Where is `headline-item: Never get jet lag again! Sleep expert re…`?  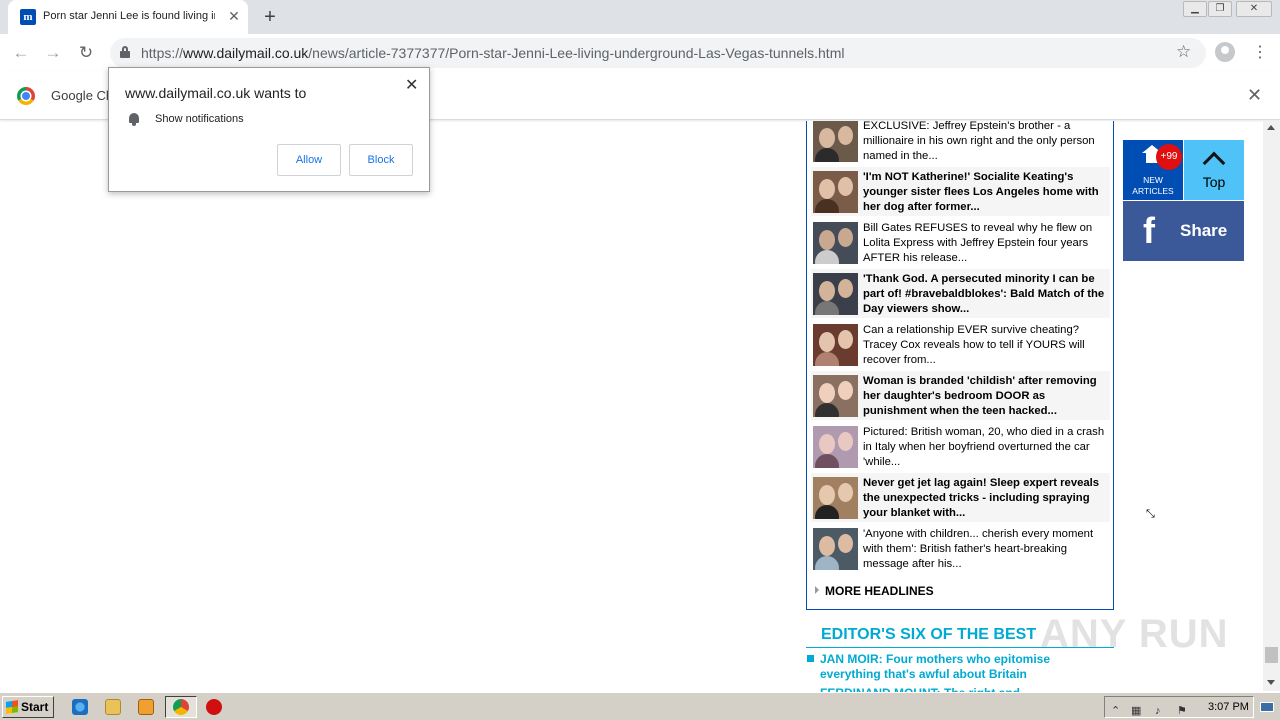 headline-item: Never get jet lag again! Sleep expert re… is located at coordinates (960, 497).